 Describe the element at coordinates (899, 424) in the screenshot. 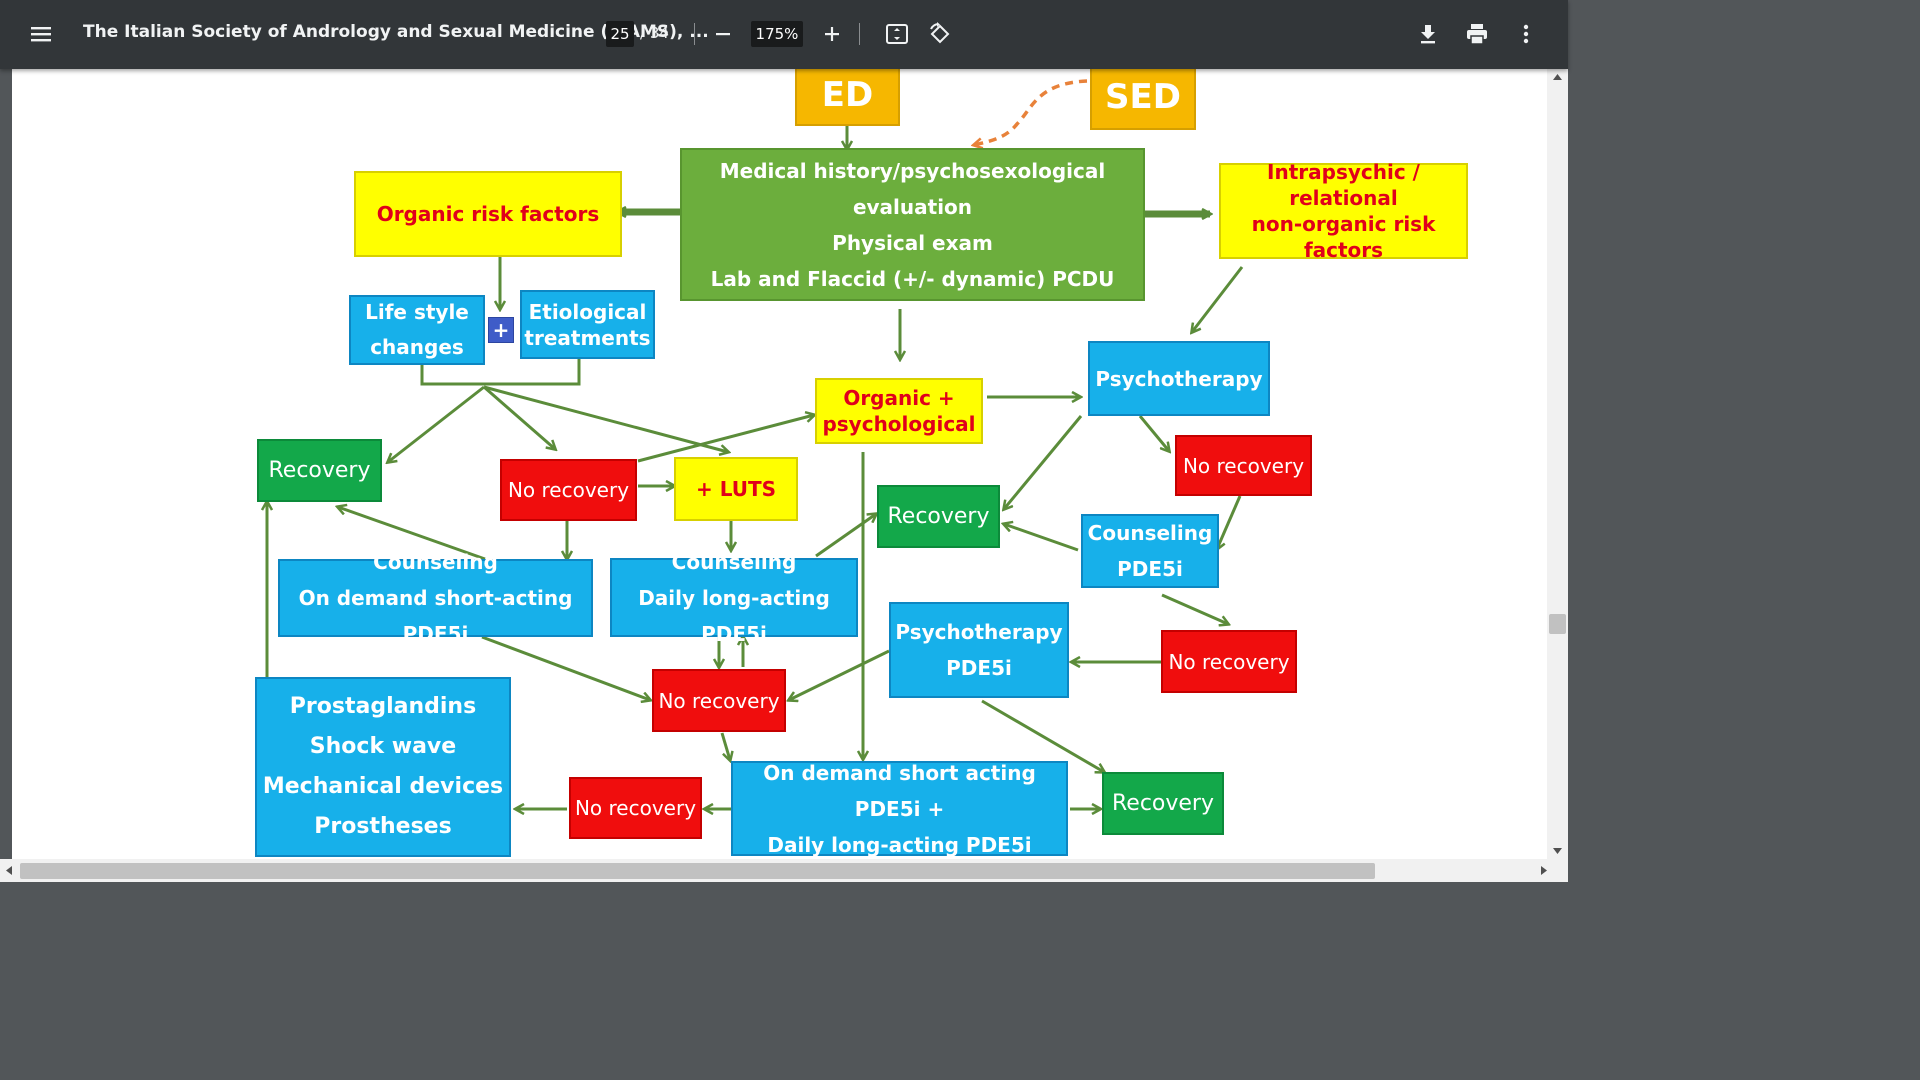

I see `organic-psych-line-2: psychological` at that location.